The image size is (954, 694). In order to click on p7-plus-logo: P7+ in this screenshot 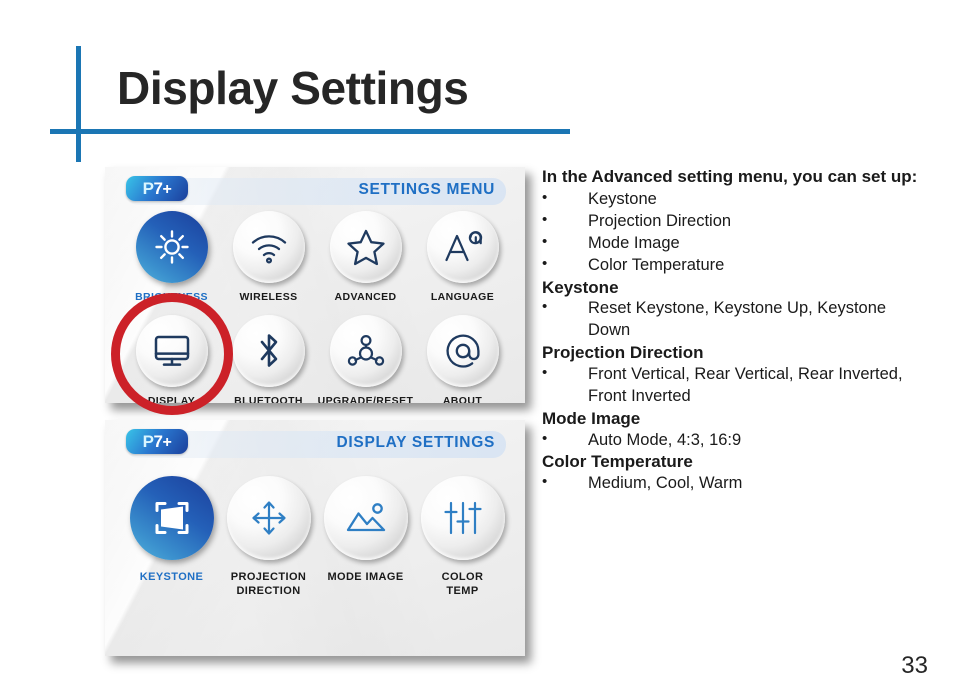, I will do `click(157, 188)`.